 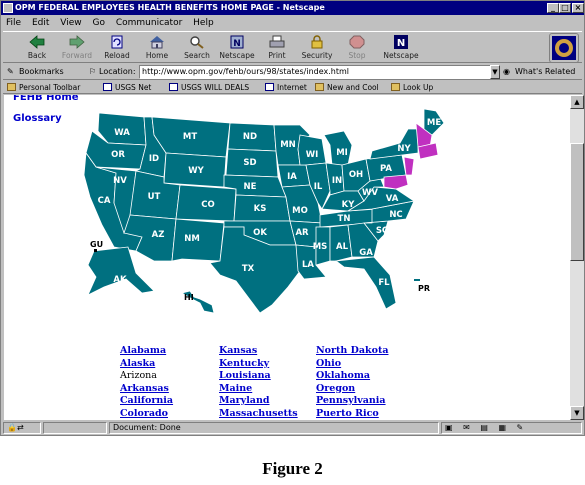 What do you see at coordinates (404, 149) in the screenshot?
I see `state-label-ny: NY` at bounding box center [404, 149].